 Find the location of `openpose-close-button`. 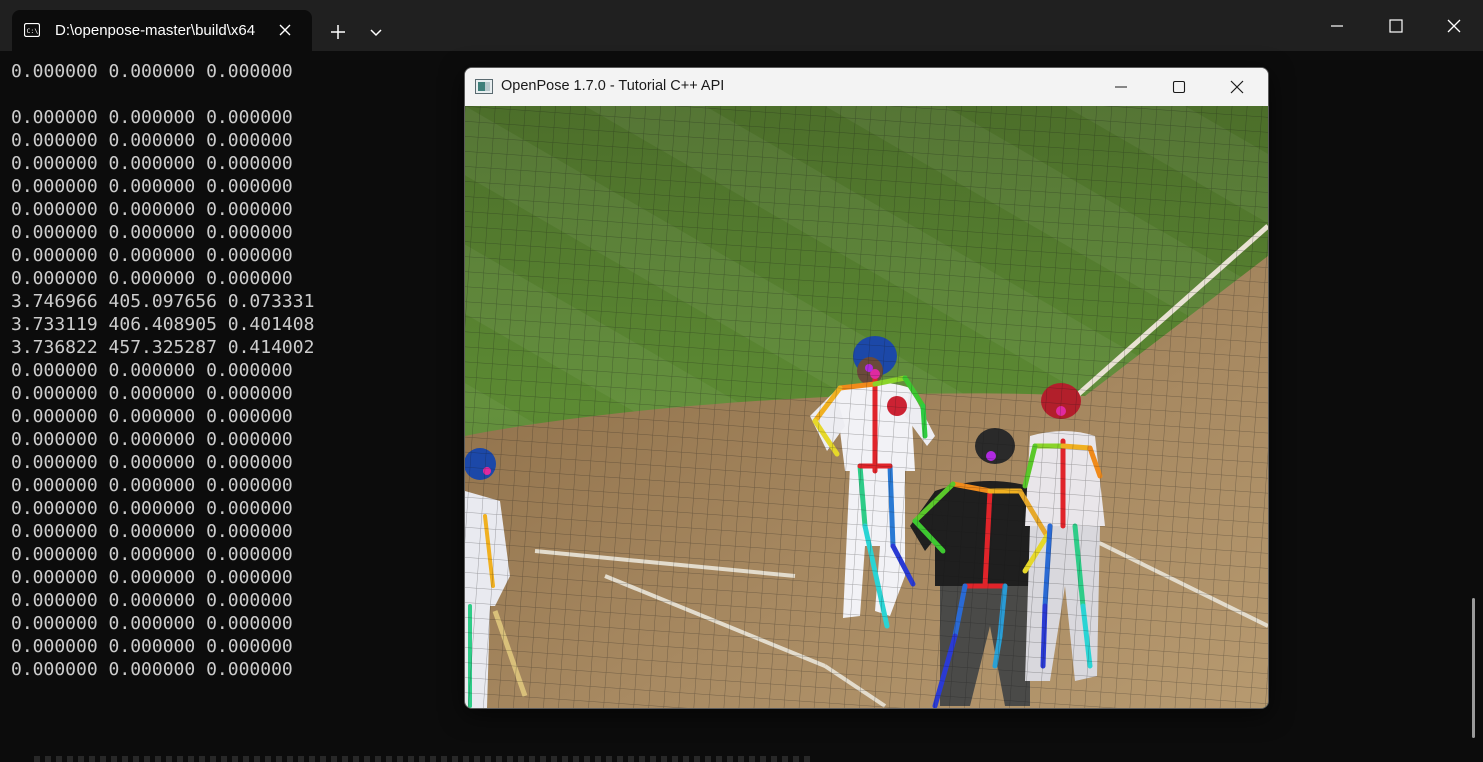

openpose-close-button is located at coordinates (1237, 87).